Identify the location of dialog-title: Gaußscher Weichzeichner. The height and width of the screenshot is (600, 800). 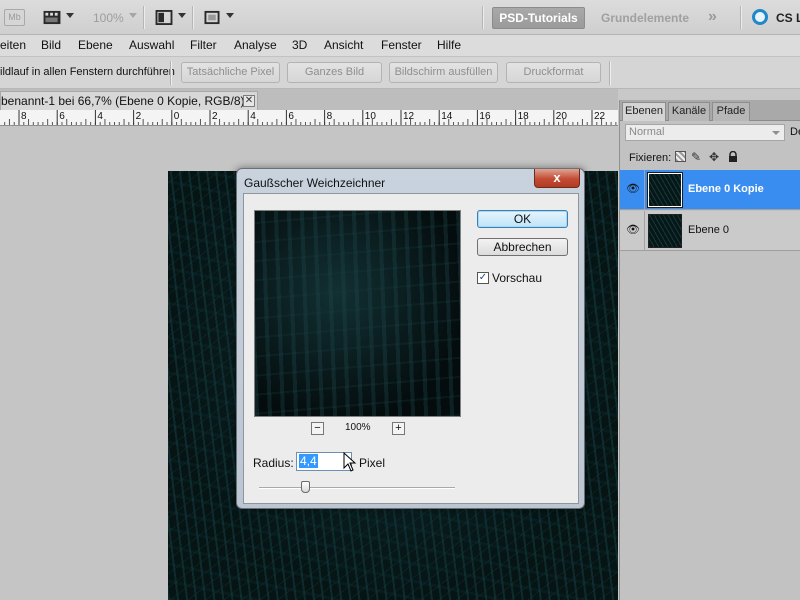
(315, 183).